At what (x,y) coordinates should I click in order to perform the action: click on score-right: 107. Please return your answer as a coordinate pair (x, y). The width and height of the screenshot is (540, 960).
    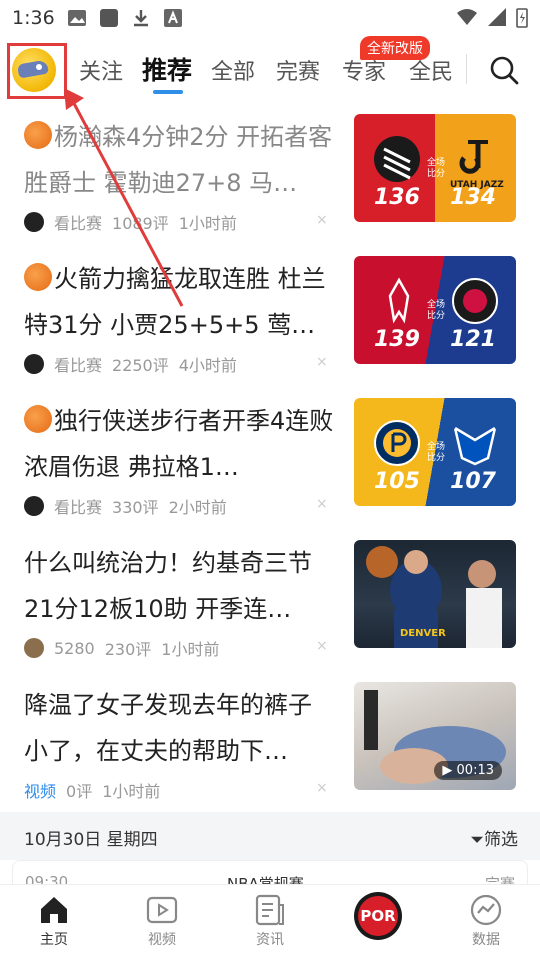
    Looking at the image, I should click on (473, 481).